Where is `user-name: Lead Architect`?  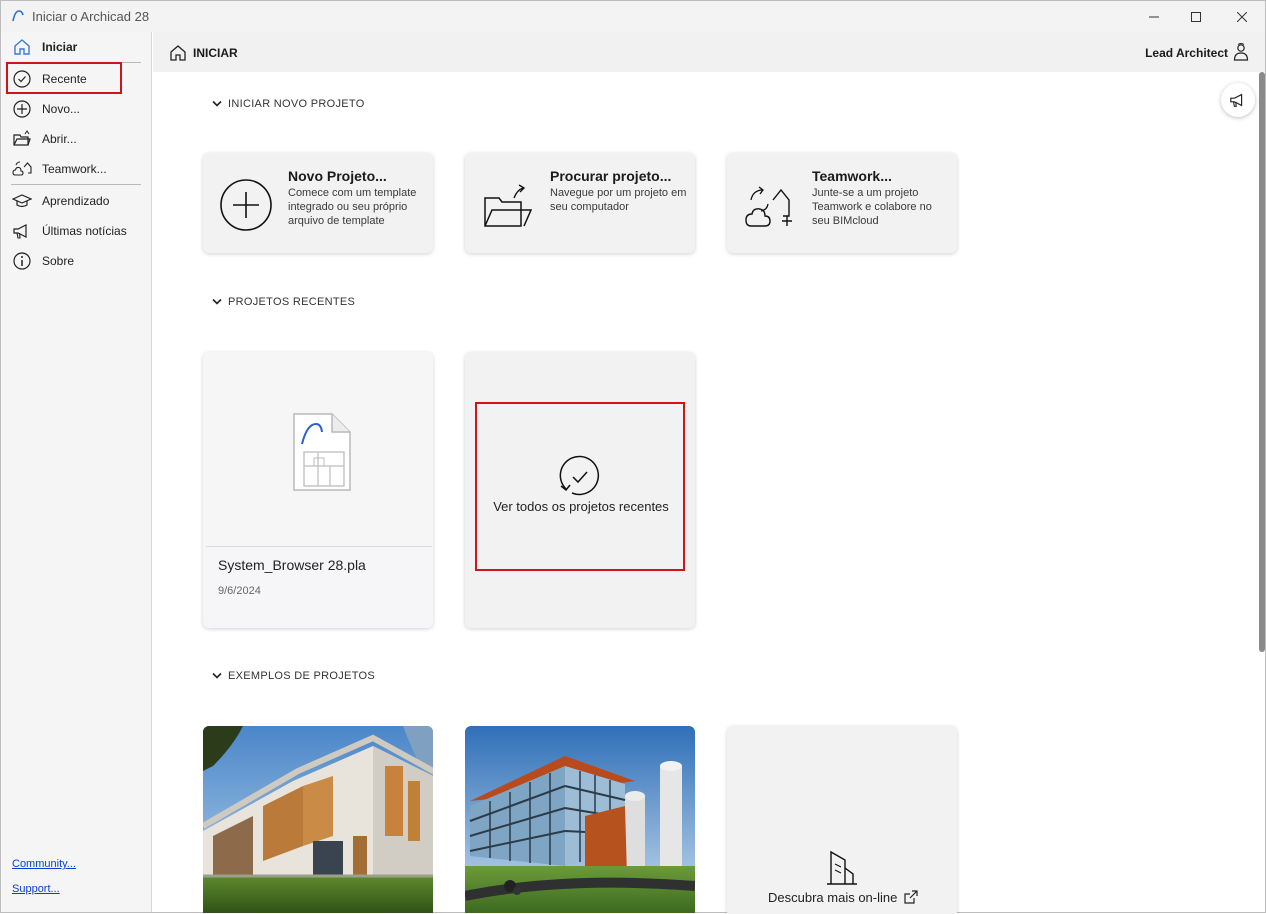
user-name: Lead Architect is located at coordinates (1186, 53).